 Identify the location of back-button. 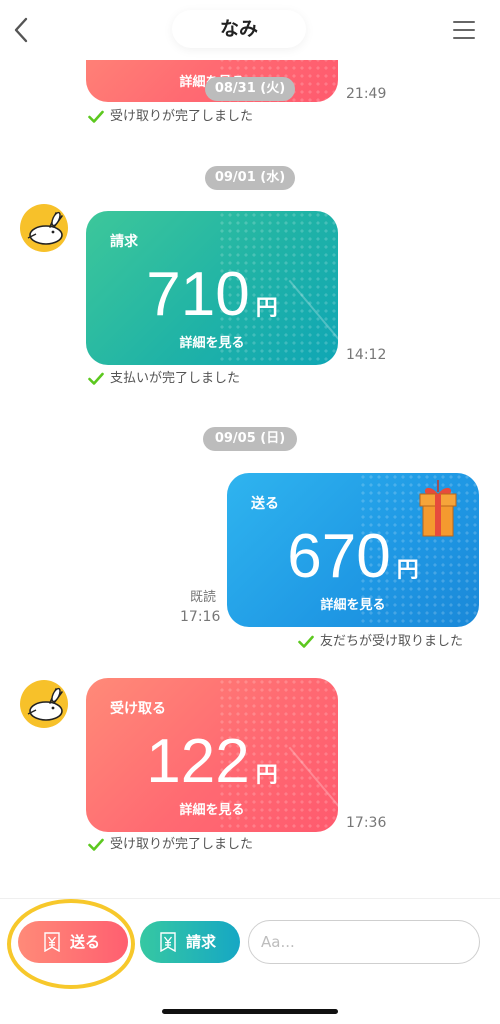
(22, 30).